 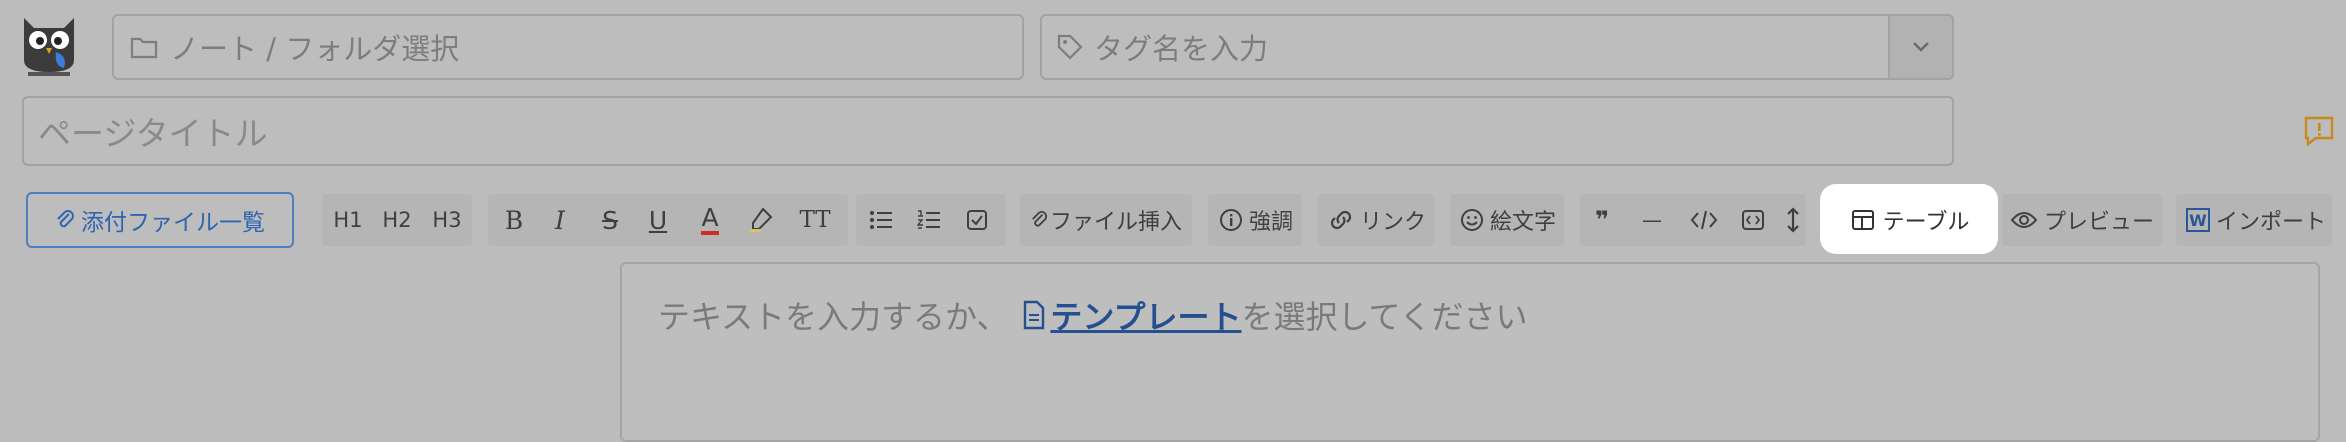 I want to click on folder-select-placeholder: ノート / フォルダ選択, so click(x=315, y=49).